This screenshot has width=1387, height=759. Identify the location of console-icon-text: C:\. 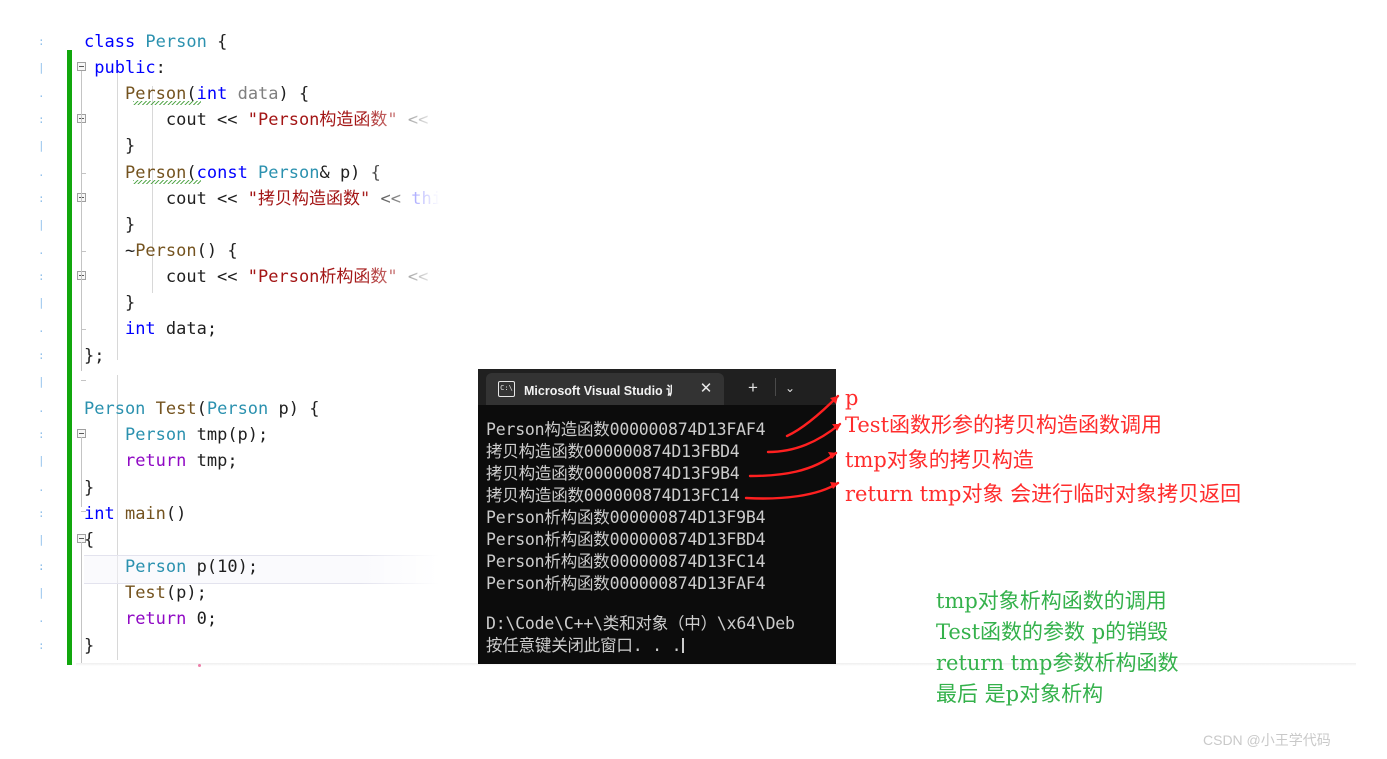
(506, 388).